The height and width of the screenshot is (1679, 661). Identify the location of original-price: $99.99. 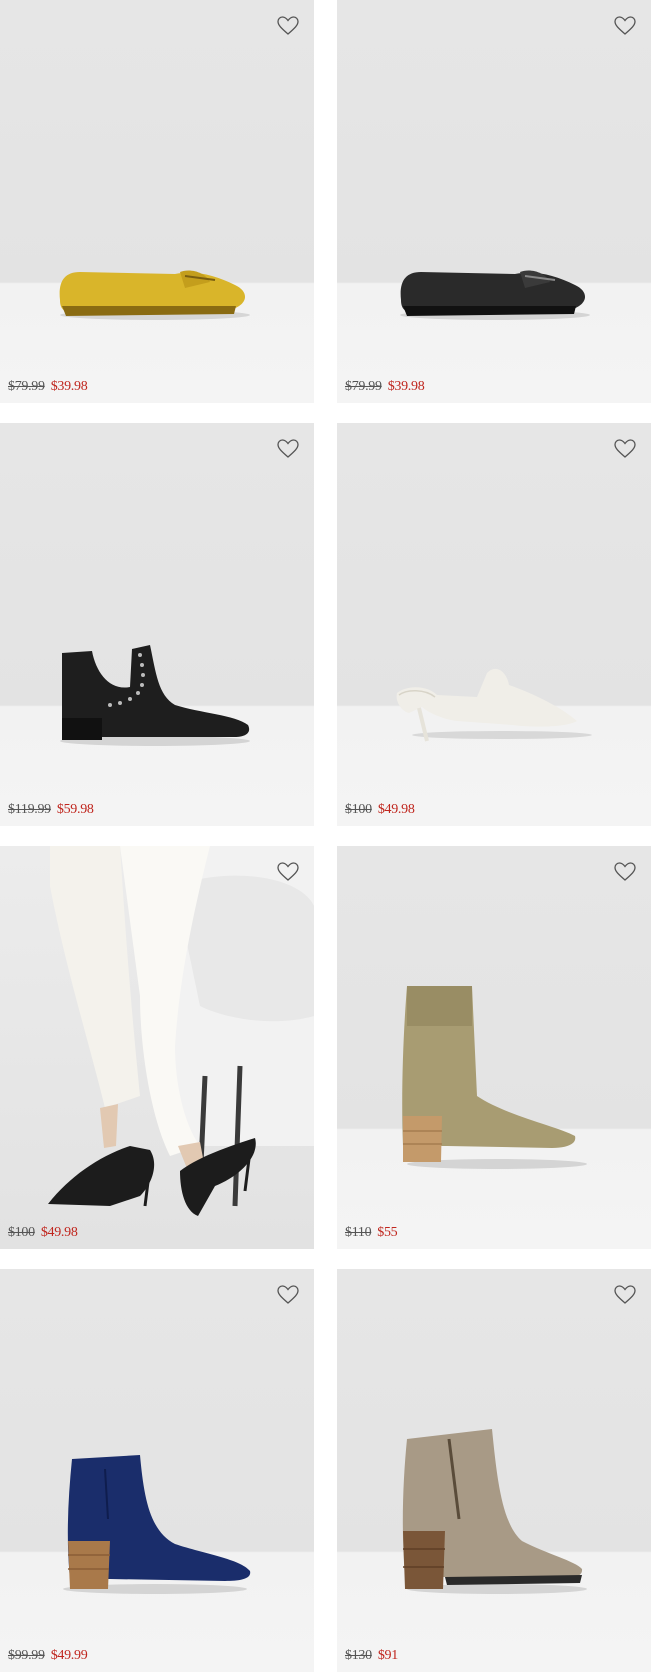
(26, 1655).